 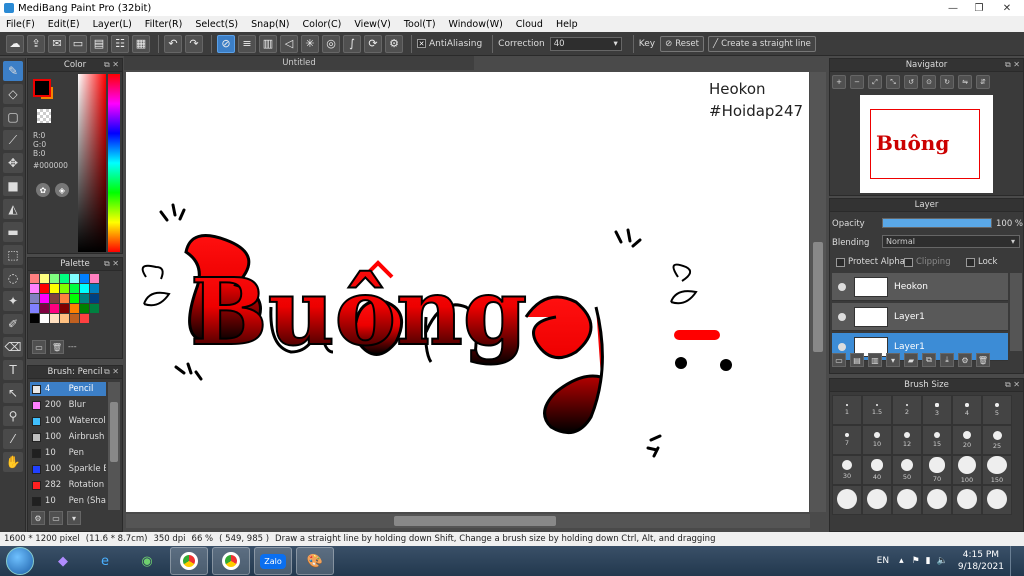 I want to click on flip-vertical-icon: ⇵, so click(x=983, y=82).